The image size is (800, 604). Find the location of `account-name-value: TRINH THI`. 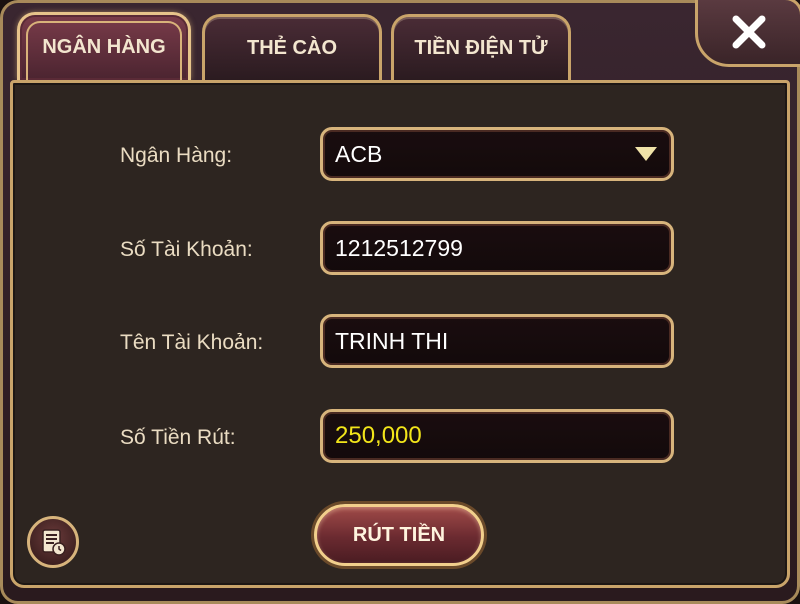

account-name-value: TRINH THI is located at coordinates (392, 340).